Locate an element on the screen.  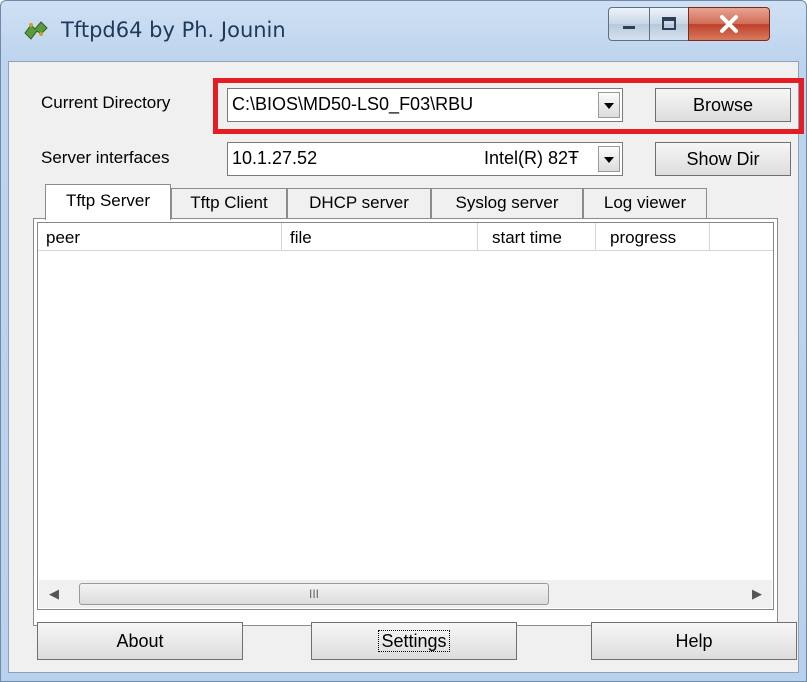
scrollbar-thumb: III is located at coordinates (314, 594).